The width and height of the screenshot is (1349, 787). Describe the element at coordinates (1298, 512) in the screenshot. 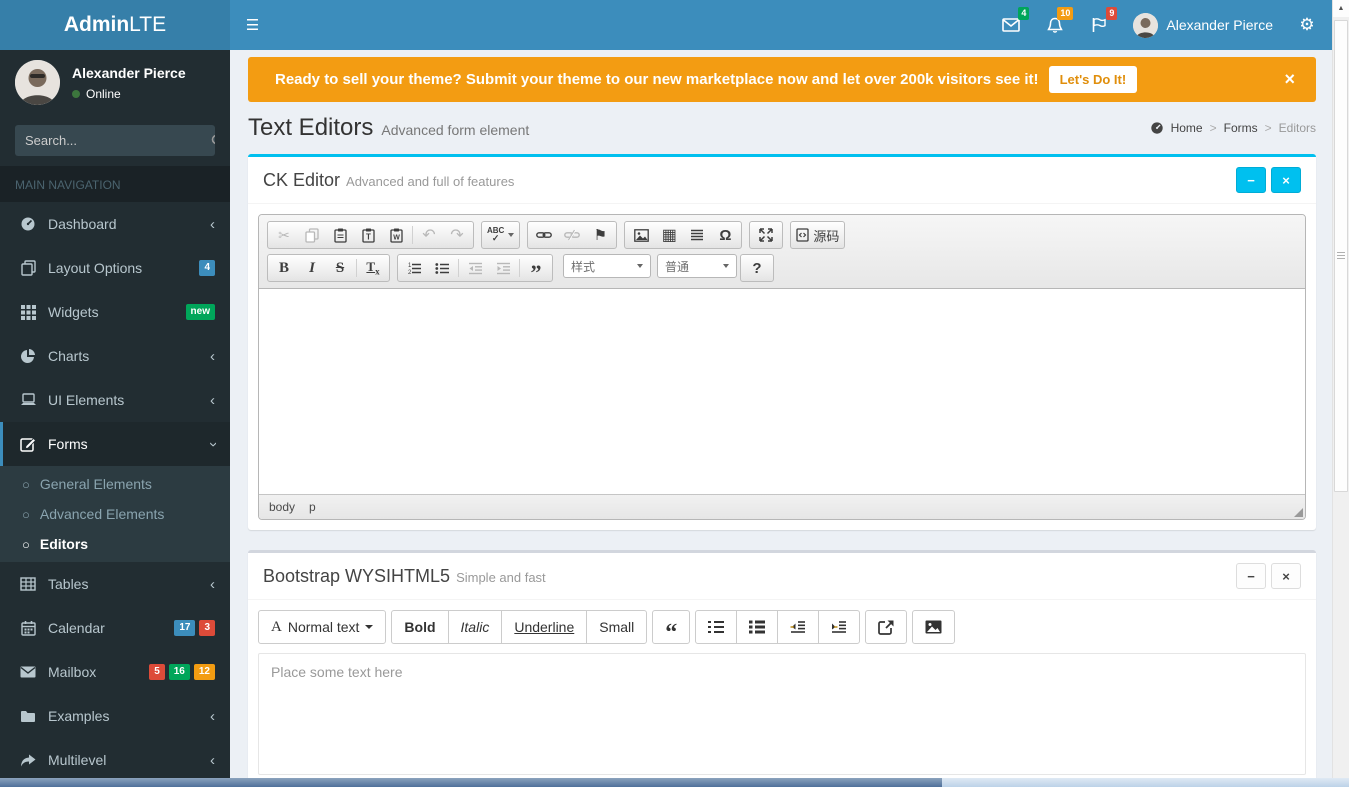

I see `resize-handle` at that location.